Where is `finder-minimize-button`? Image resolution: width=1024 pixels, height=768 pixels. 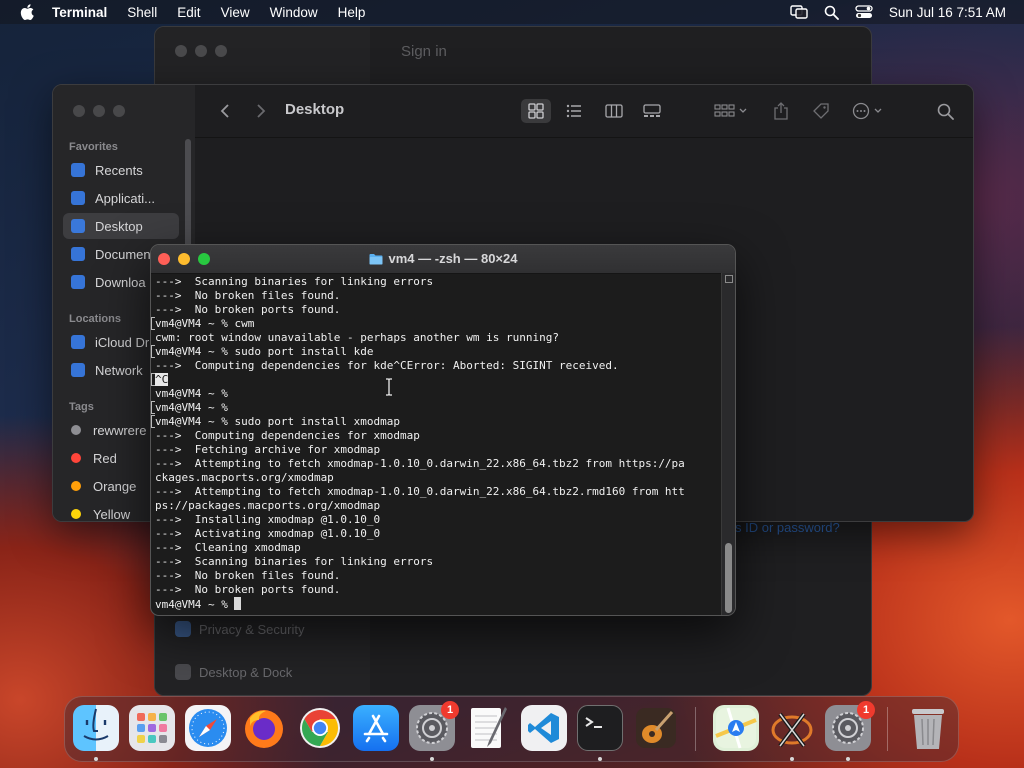 finder-minimize-button is located at coordinates (99, 111).